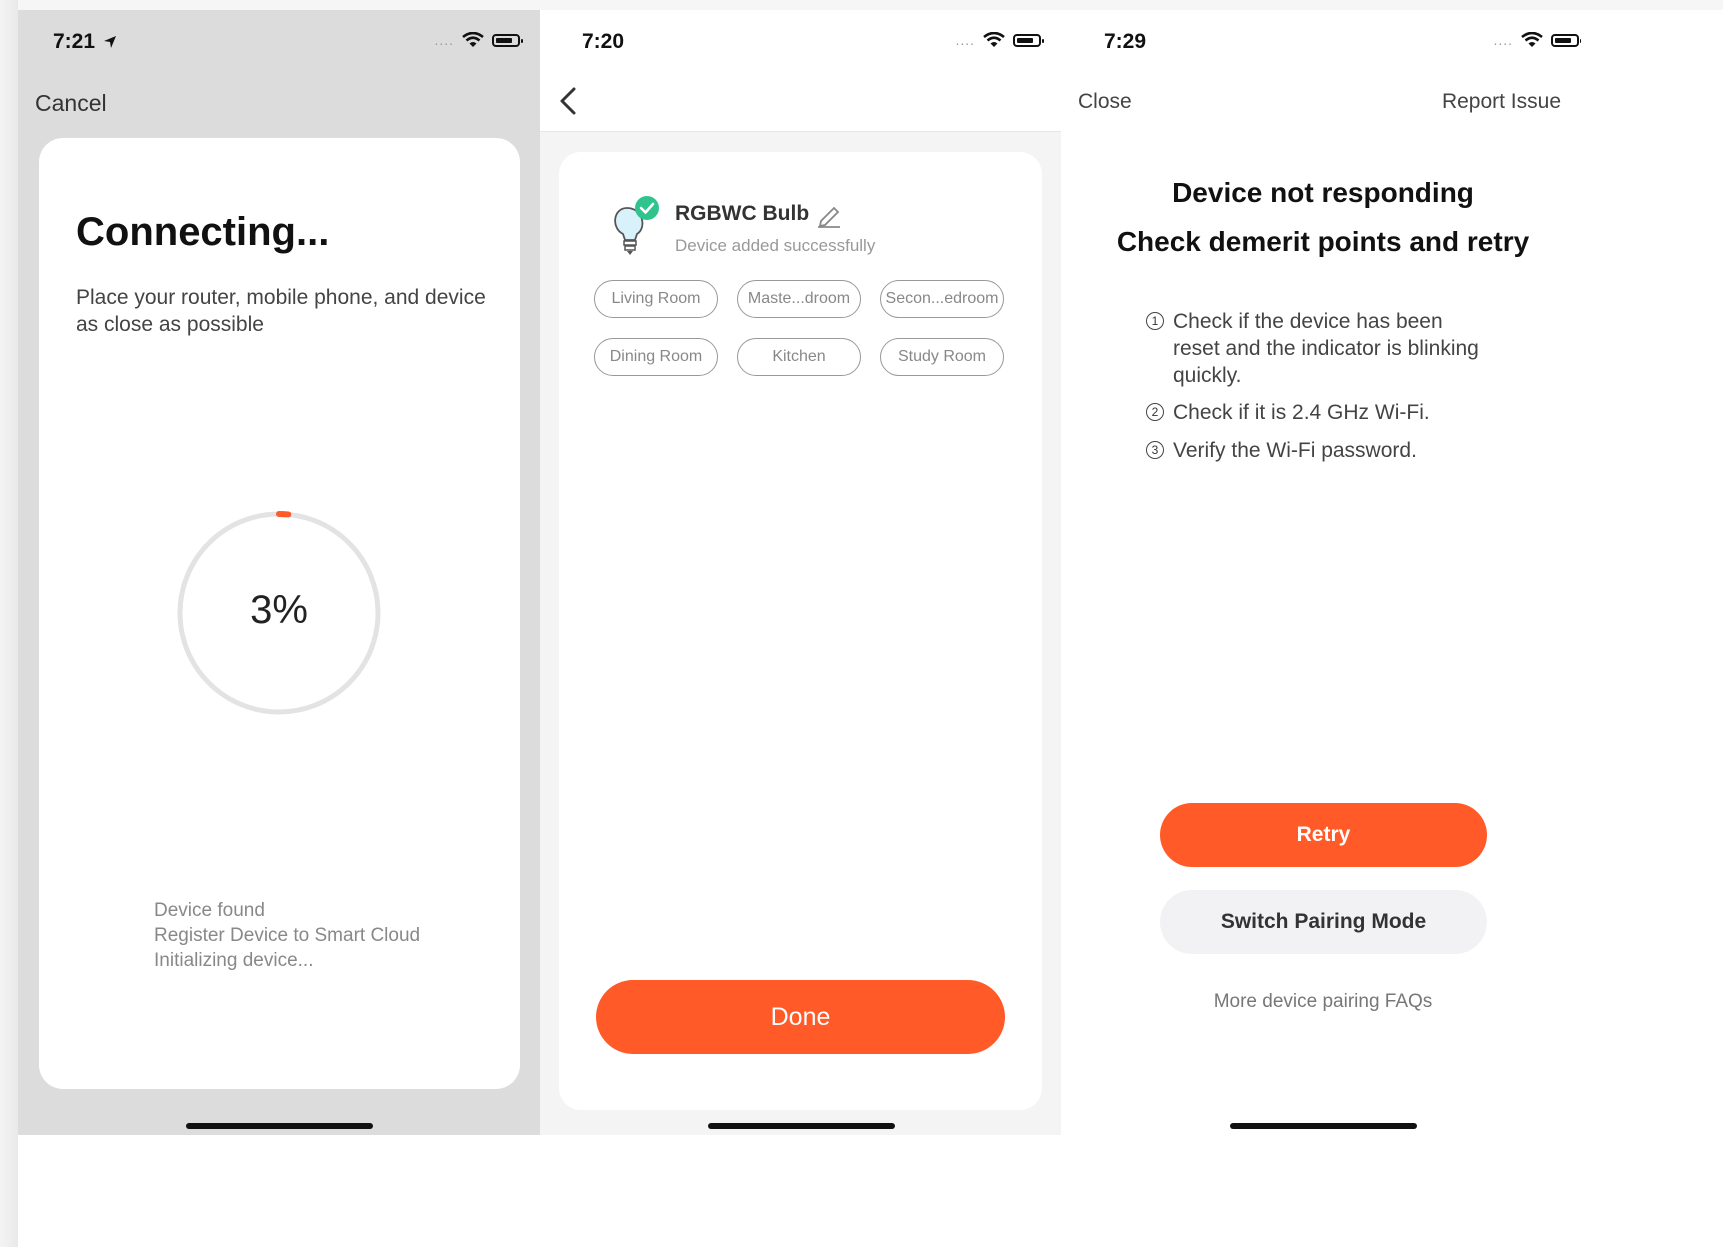 Image resolution: width=1723 pixels, height=1247 pixels. What do you see at coordinates (1323, 835) in the screenshot?
I see `retry-button: Retry` at bounding box center [1323, 835].